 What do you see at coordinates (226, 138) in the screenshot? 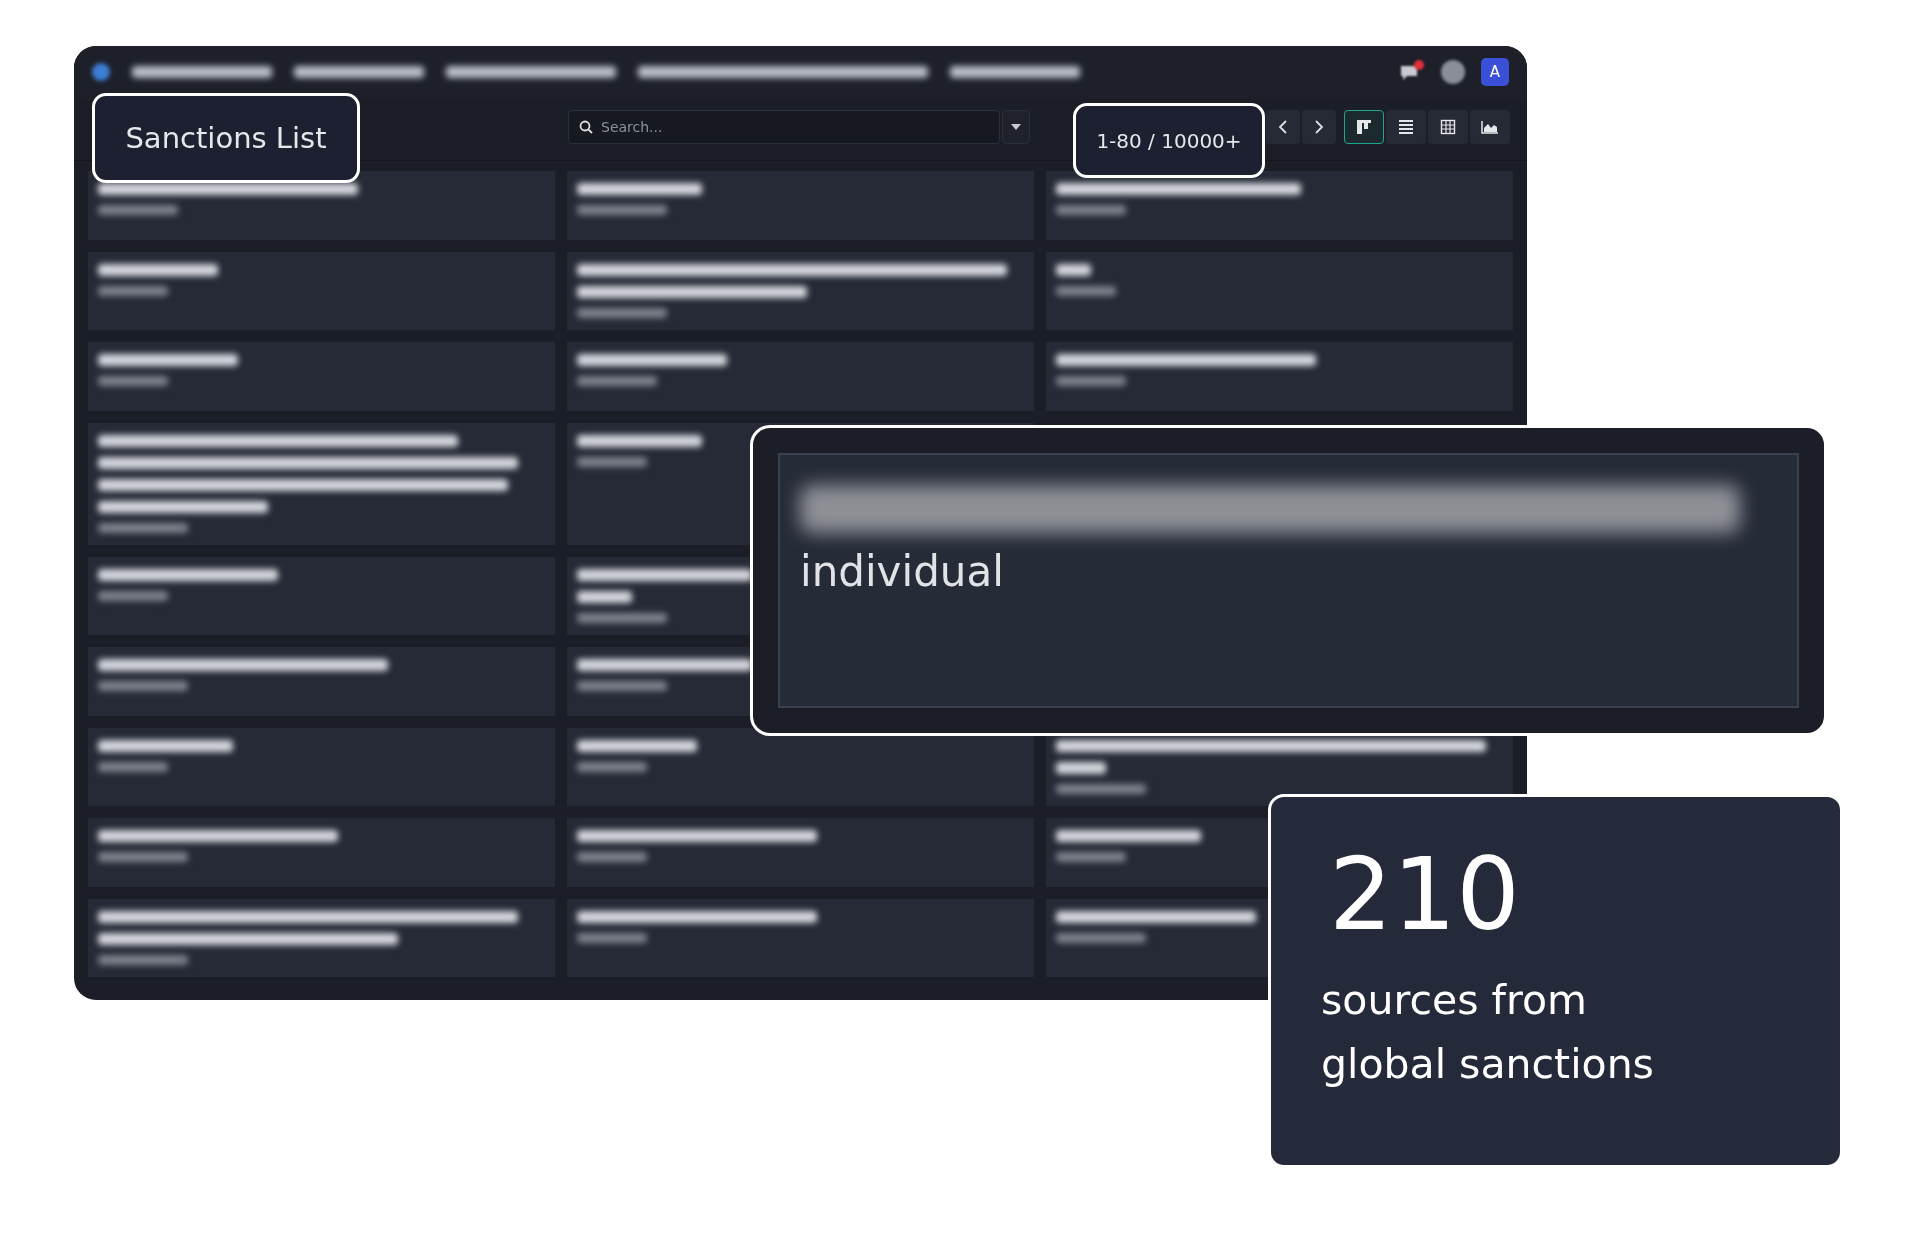
I see `page-title: Sanctions List` at bounding box center [226, 138].